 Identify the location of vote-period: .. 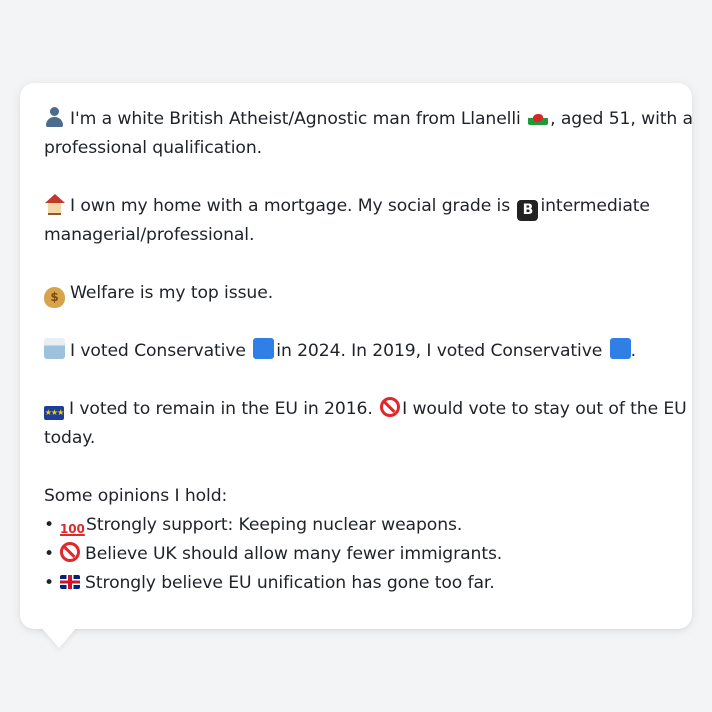
(633, 351).